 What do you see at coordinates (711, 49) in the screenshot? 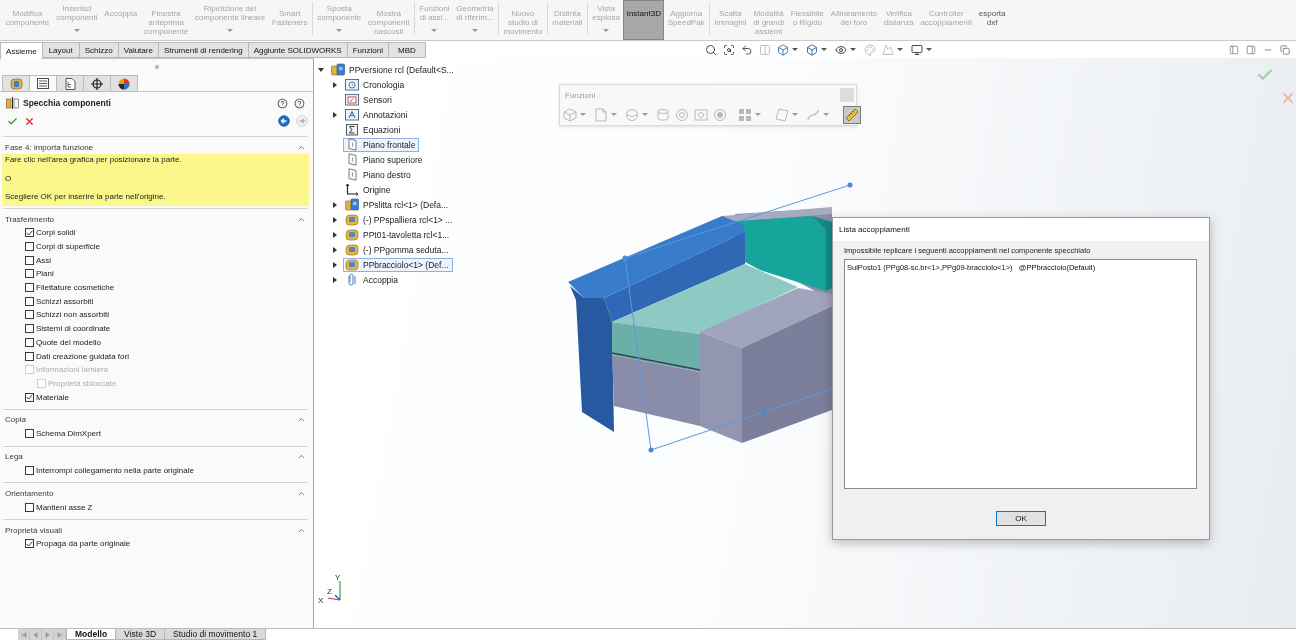
I see `search-icon` at bounding box center [711, 49].